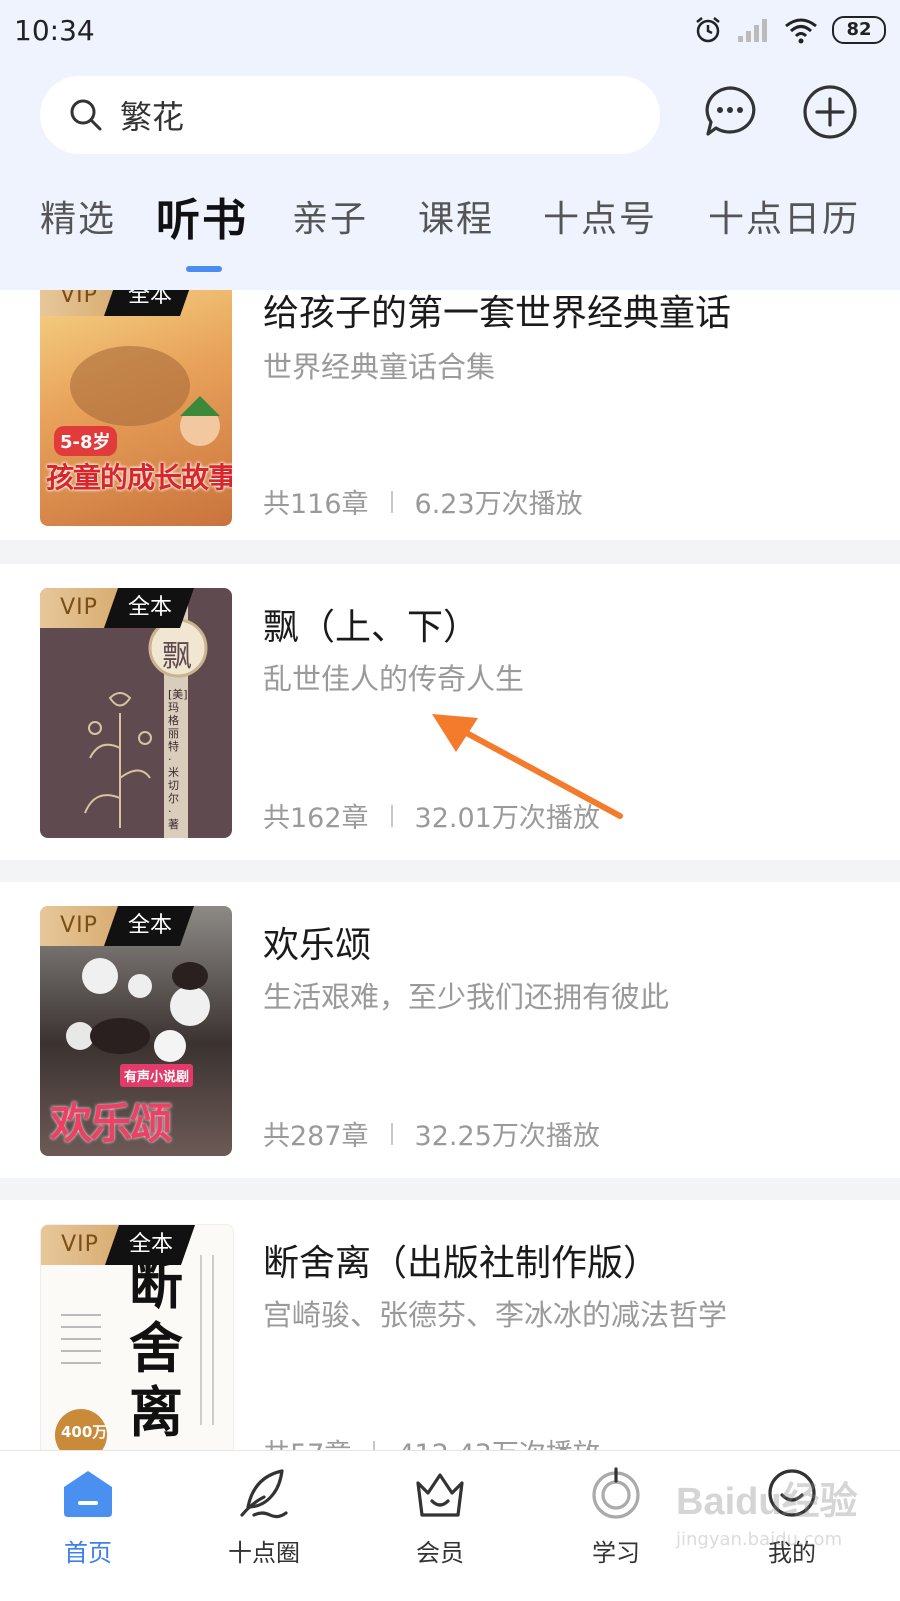 This screenshot has height=1601, width=900. Describe the element at coordinates (152, 117) in the screenshot. I see `search-value: 繁花` at that location.